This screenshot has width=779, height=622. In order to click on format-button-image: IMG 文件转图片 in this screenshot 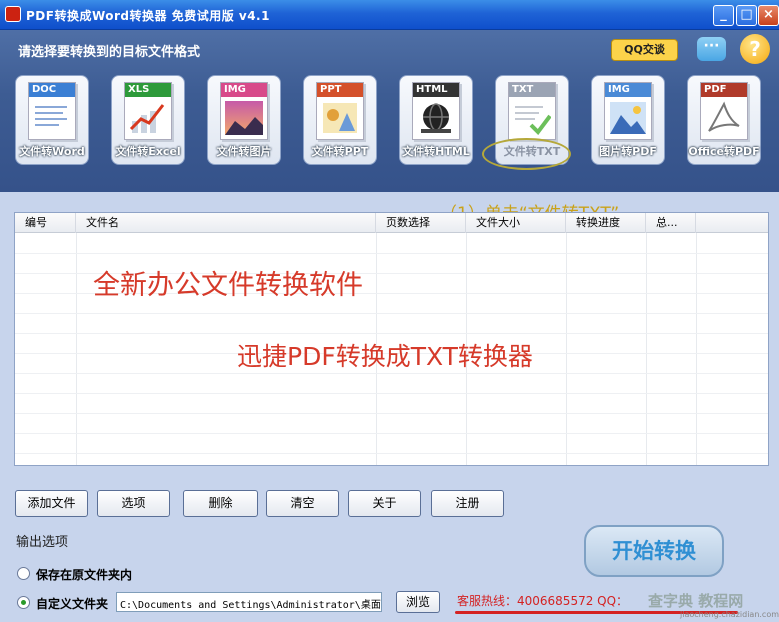, I will do `click(244, 120)`.